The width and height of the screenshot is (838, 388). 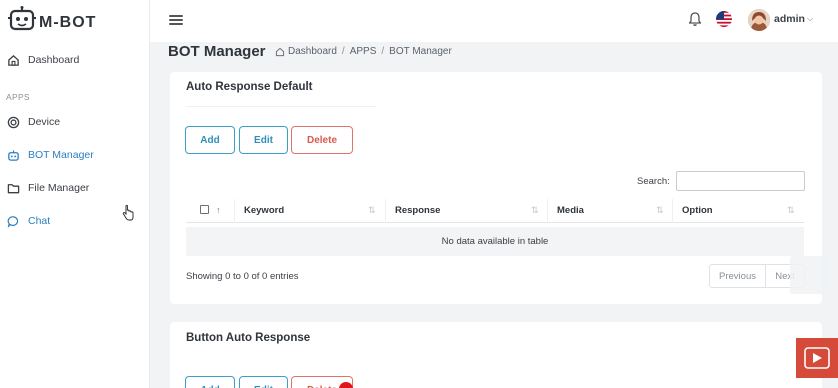 What do you see at coordinates (312, 51) in the screenshot?
I see `breadcrumb-dashboard: Dashboard` at bounding box center [312, 51].